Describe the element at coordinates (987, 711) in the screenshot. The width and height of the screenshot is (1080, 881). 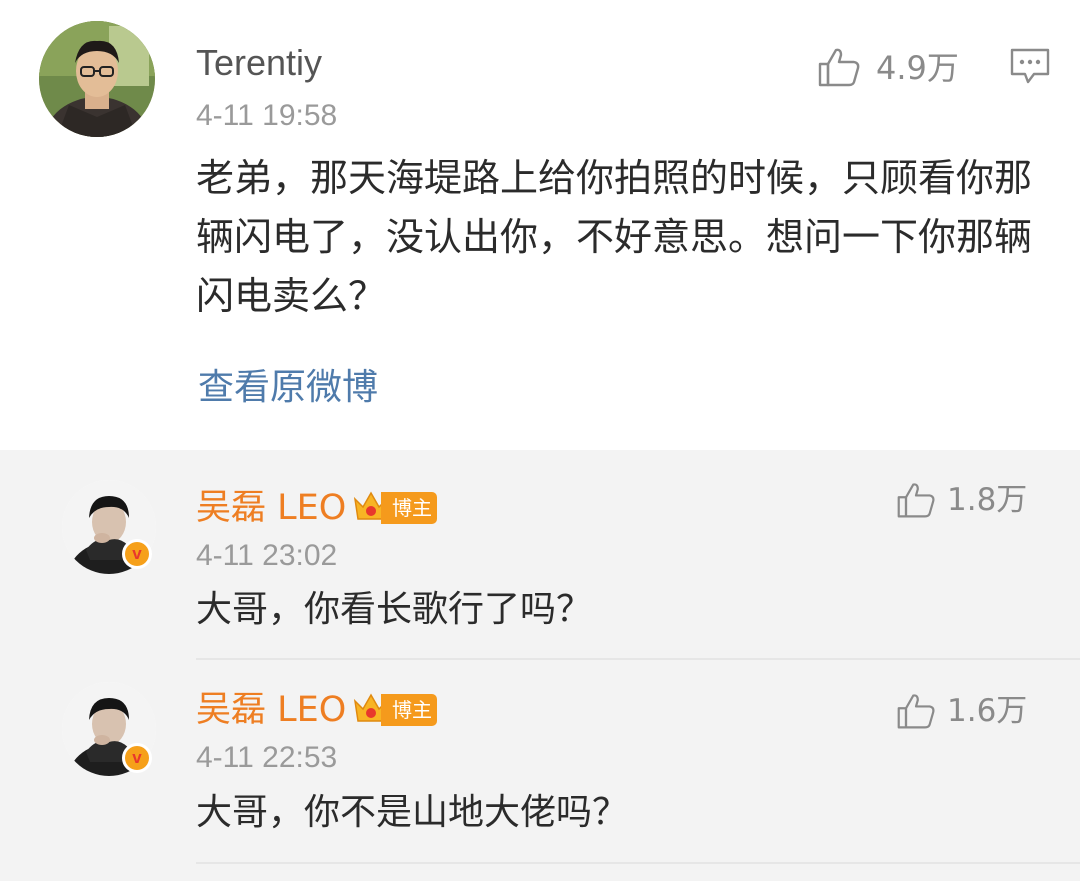
I see `like-count: 1.6万` at that location.